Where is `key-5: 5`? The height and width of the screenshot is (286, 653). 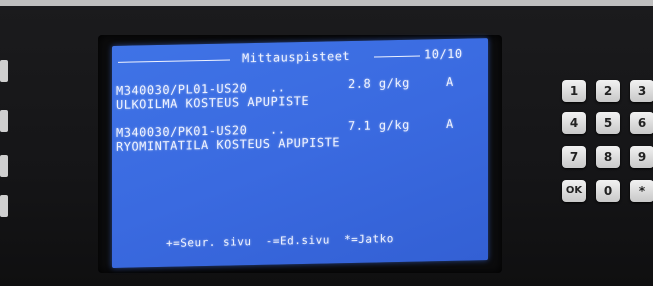 key-5: 5 is located at coordinates (608, 123).